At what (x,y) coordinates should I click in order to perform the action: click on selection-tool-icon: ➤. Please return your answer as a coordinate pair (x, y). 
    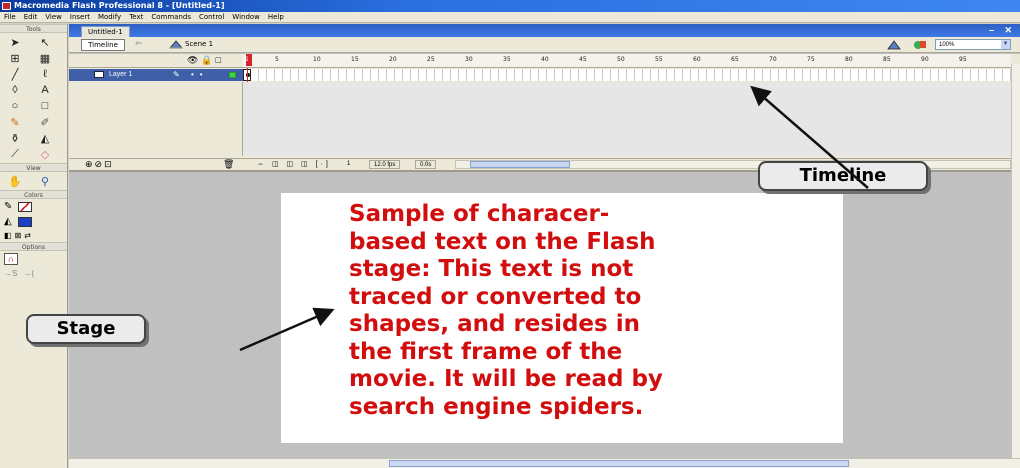
    Looking at the image, I should click on (15, 42).